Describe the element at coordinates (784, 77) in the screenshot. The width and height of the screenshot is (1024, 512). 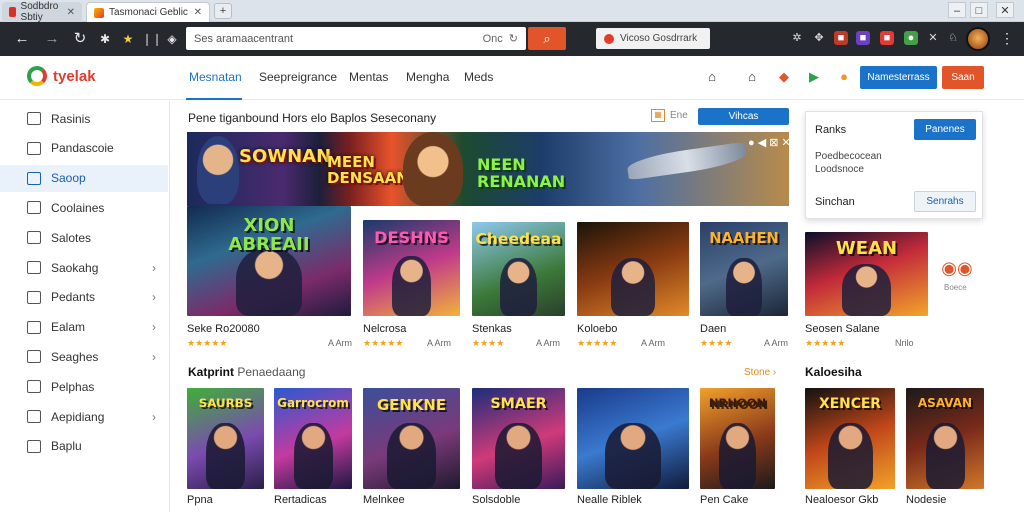
I see `fire-icon: ◆` at that location.